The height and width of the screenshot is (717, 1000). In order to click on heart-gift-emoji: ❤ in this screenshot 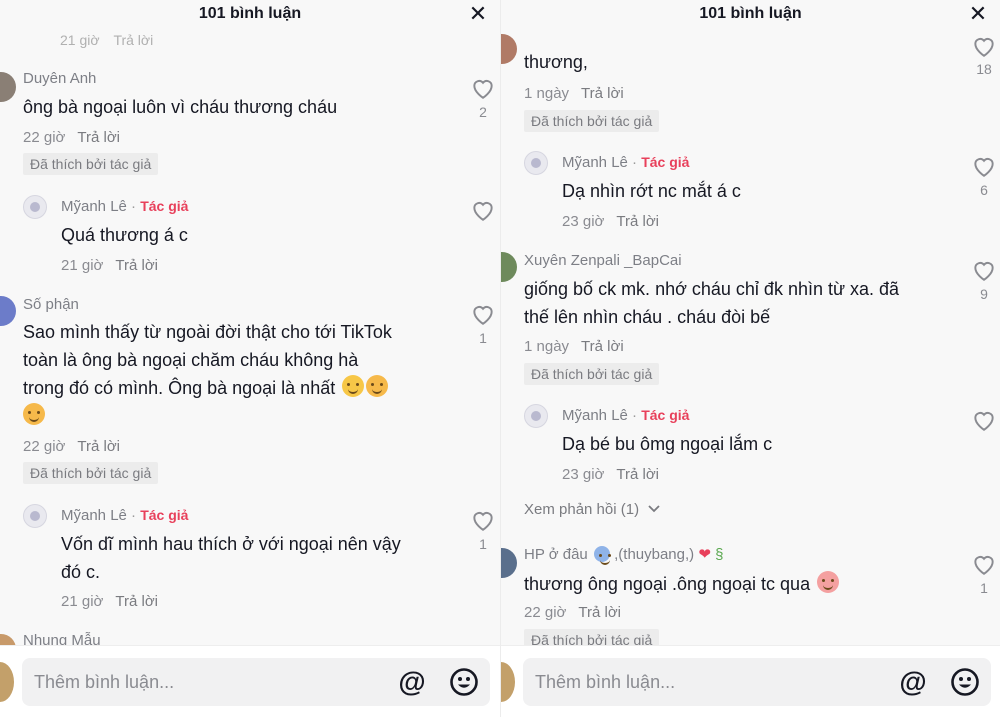, I will do `click(704, 554)`.